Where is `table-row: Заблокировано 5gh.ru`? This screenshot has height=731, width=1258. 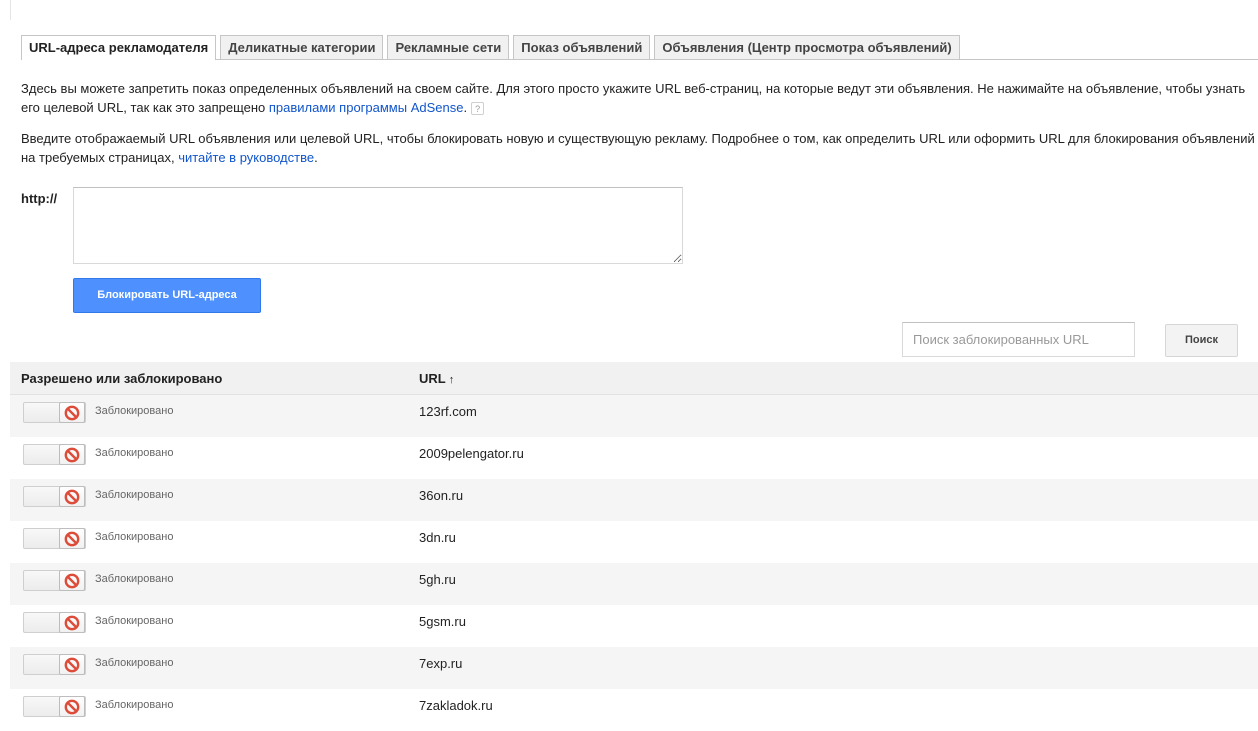 table-row: Заблокировано 5gh.ru is located at coordinates (634, 584).